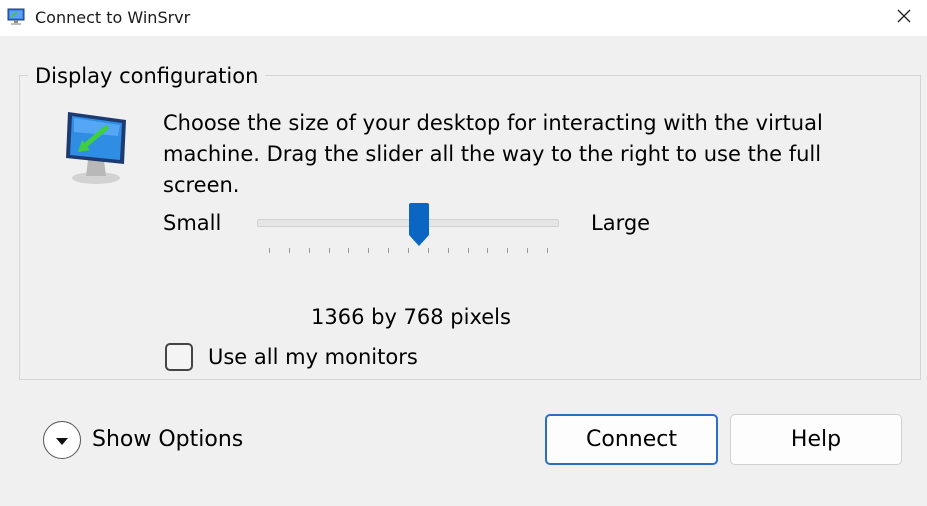 The width and height of the screenshot is (927, 506). I want to click on slider-max-label: Large, so click(621, 223).